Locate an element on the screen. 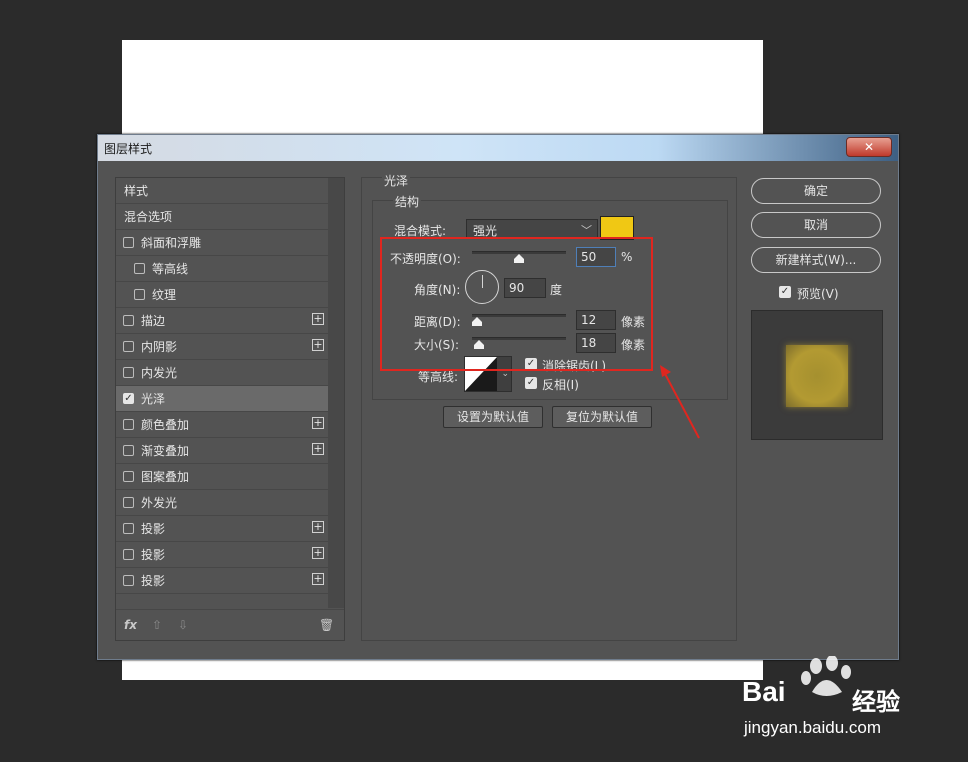 The image size is (968, 762). baidu-jingyan-watermark: Bai 经验 jingyan.baidu.com is located at coordinates (842, 701).